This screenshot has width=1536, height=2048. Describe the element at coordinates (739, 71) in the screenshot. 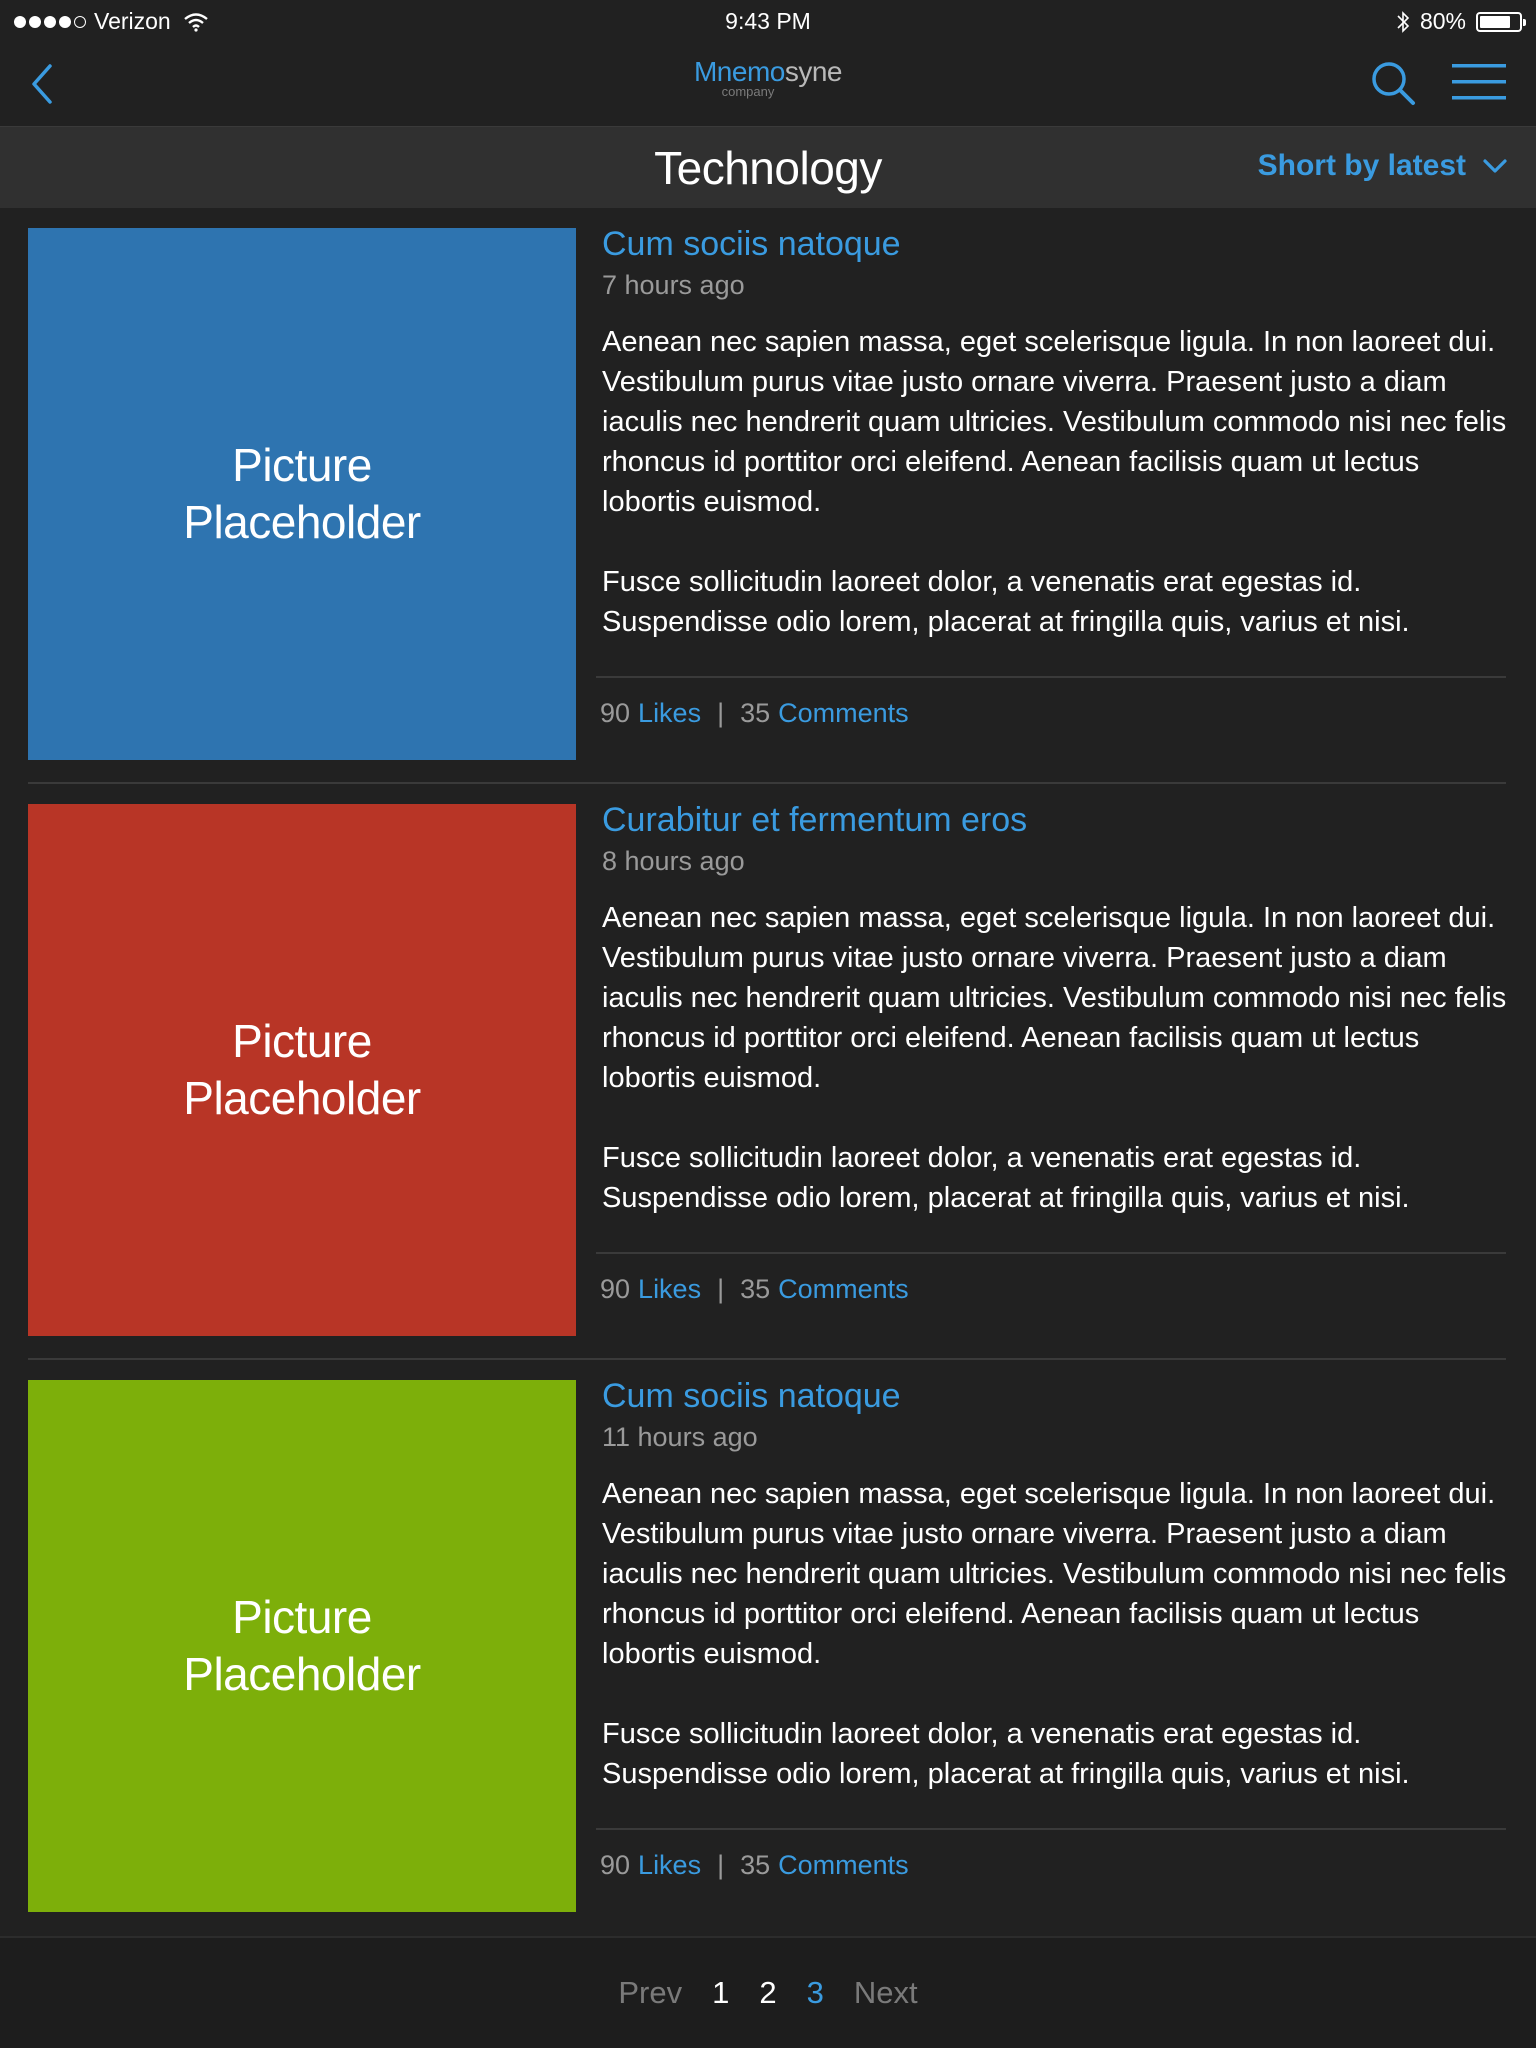

I see `logo-part1: Mnemo` at that location.